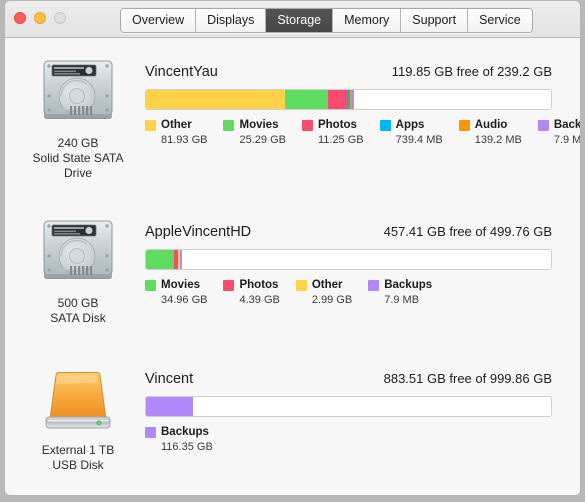  I want to click on legend-item: Other 2.99 GB, so click(324, 292).